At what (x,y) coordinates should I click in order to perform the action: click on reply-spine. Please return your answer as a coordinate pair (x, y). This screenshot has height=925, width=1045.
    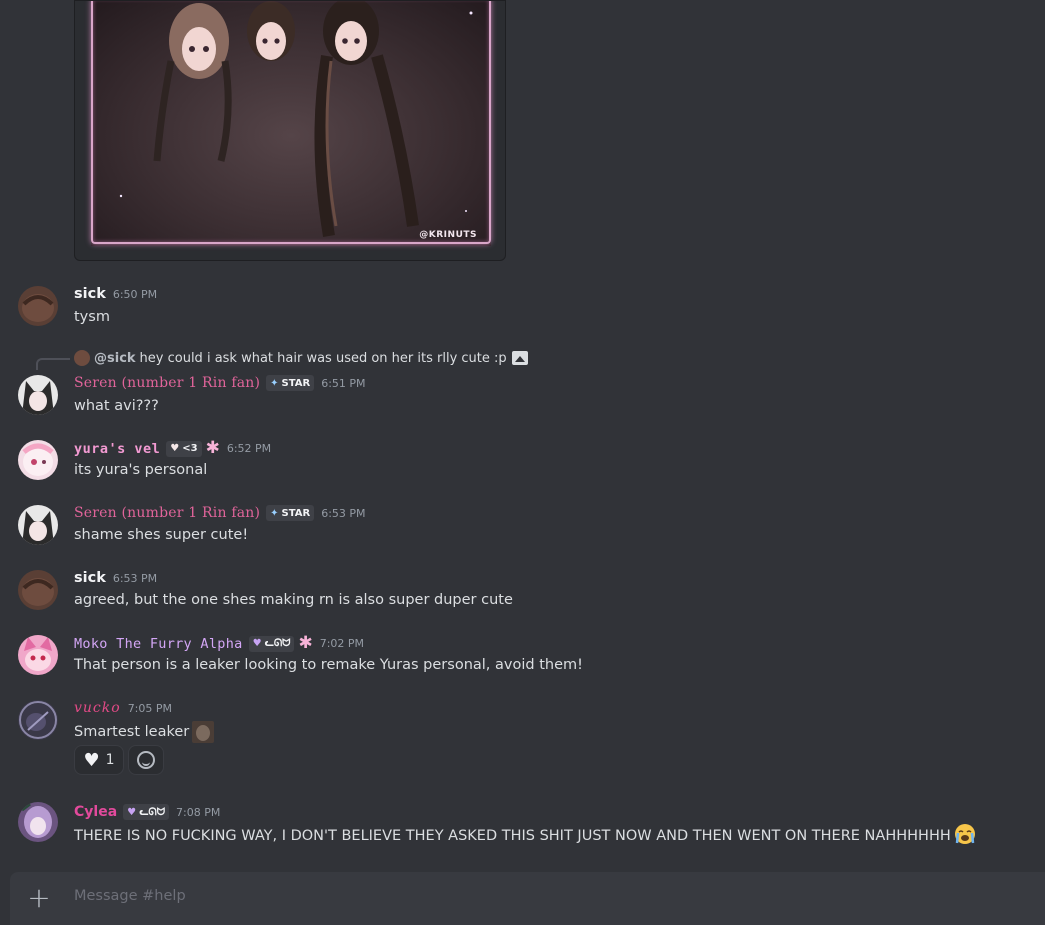
    Looking at the image, I should click on (53, 364).